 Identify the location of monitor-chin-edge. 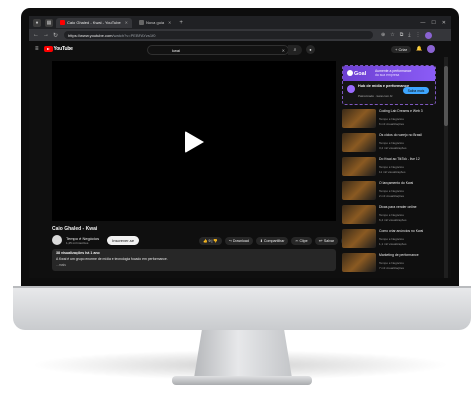
(242, 287).